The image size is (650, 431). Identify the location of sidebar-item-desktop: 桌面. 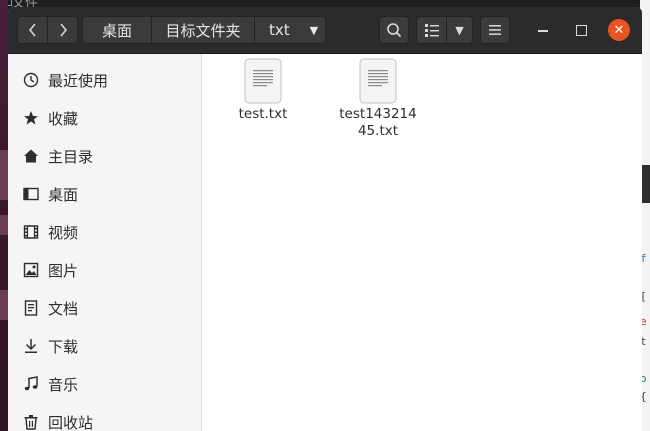
(104, 194).